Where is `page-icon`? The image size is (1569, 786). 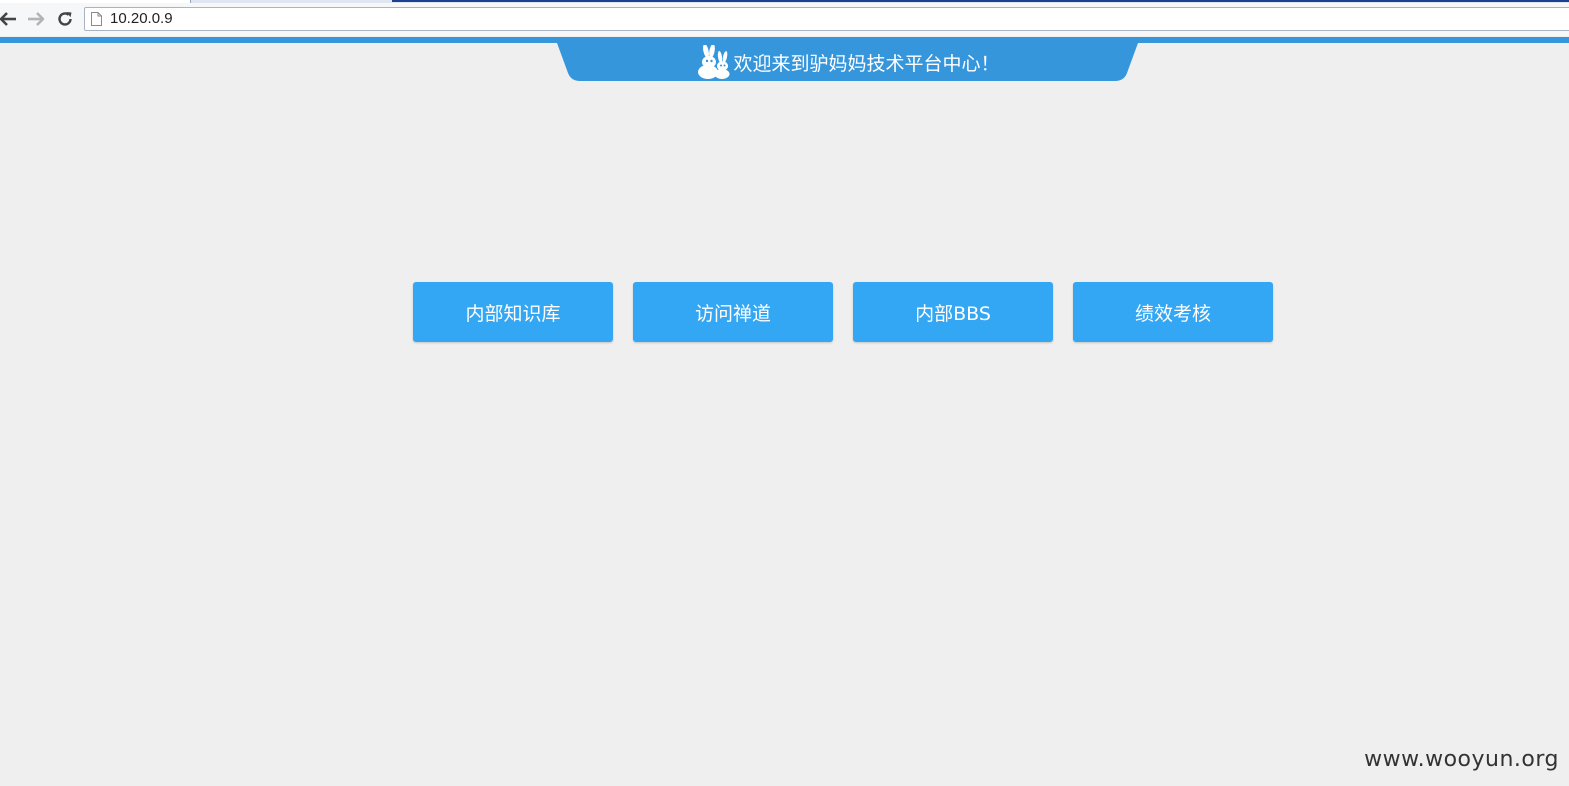 page-icon is located at coordinates (96, 19).